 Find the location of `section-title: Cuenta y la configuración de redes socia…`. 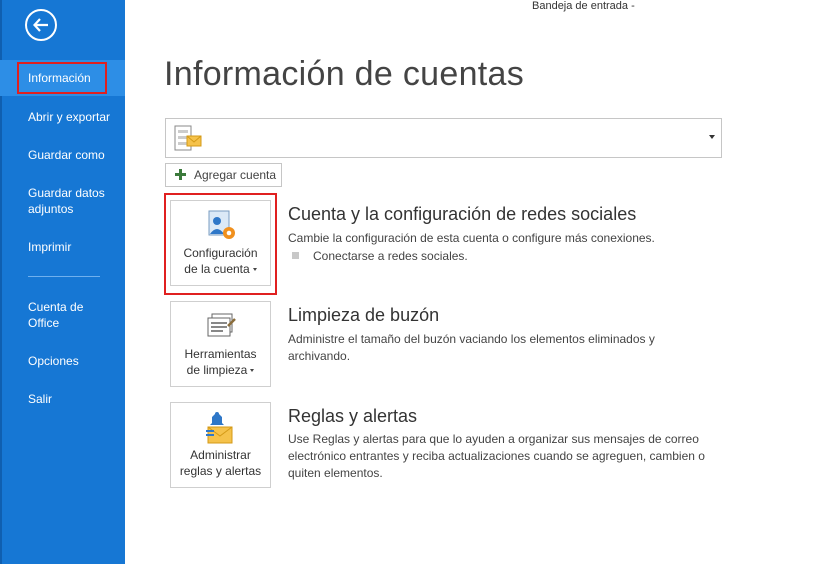

section-title: Cuenta y la configuración de redes socia… is located at coordinates (462, 214).